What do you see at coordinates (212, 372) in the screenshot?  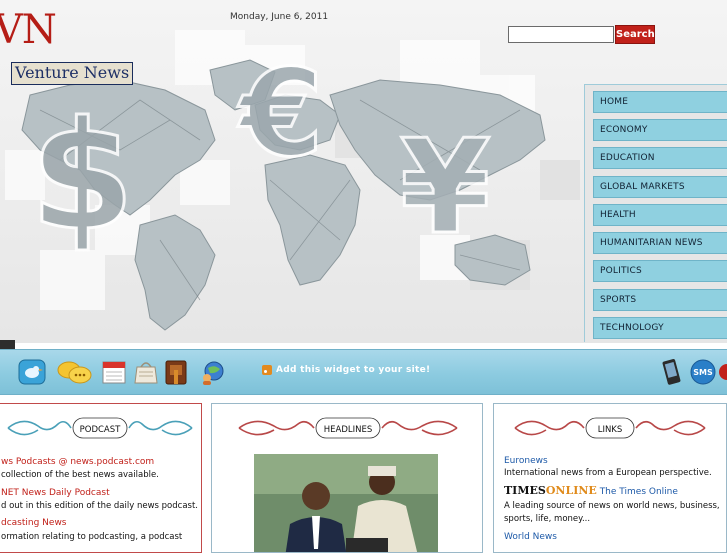 I see `globe-user-icon` at bounding box center [212, 372].